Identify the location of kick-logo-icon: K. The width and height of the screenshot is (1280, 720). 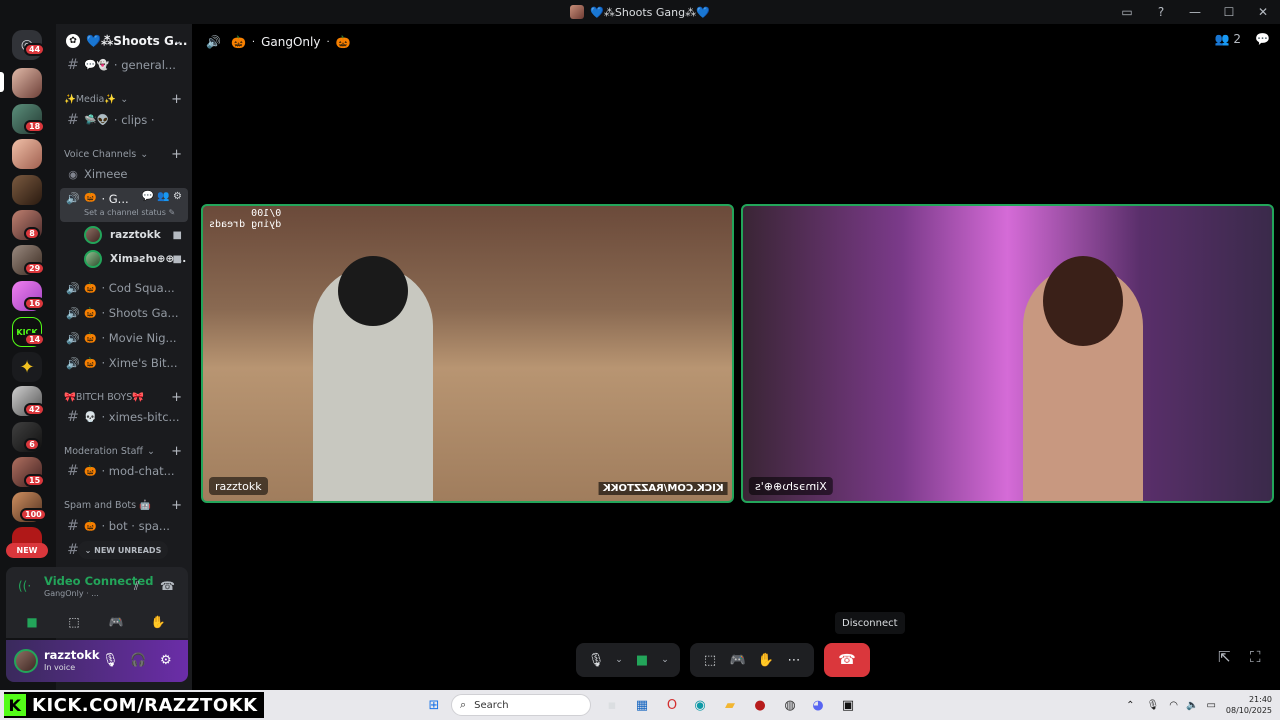
(15, 705).